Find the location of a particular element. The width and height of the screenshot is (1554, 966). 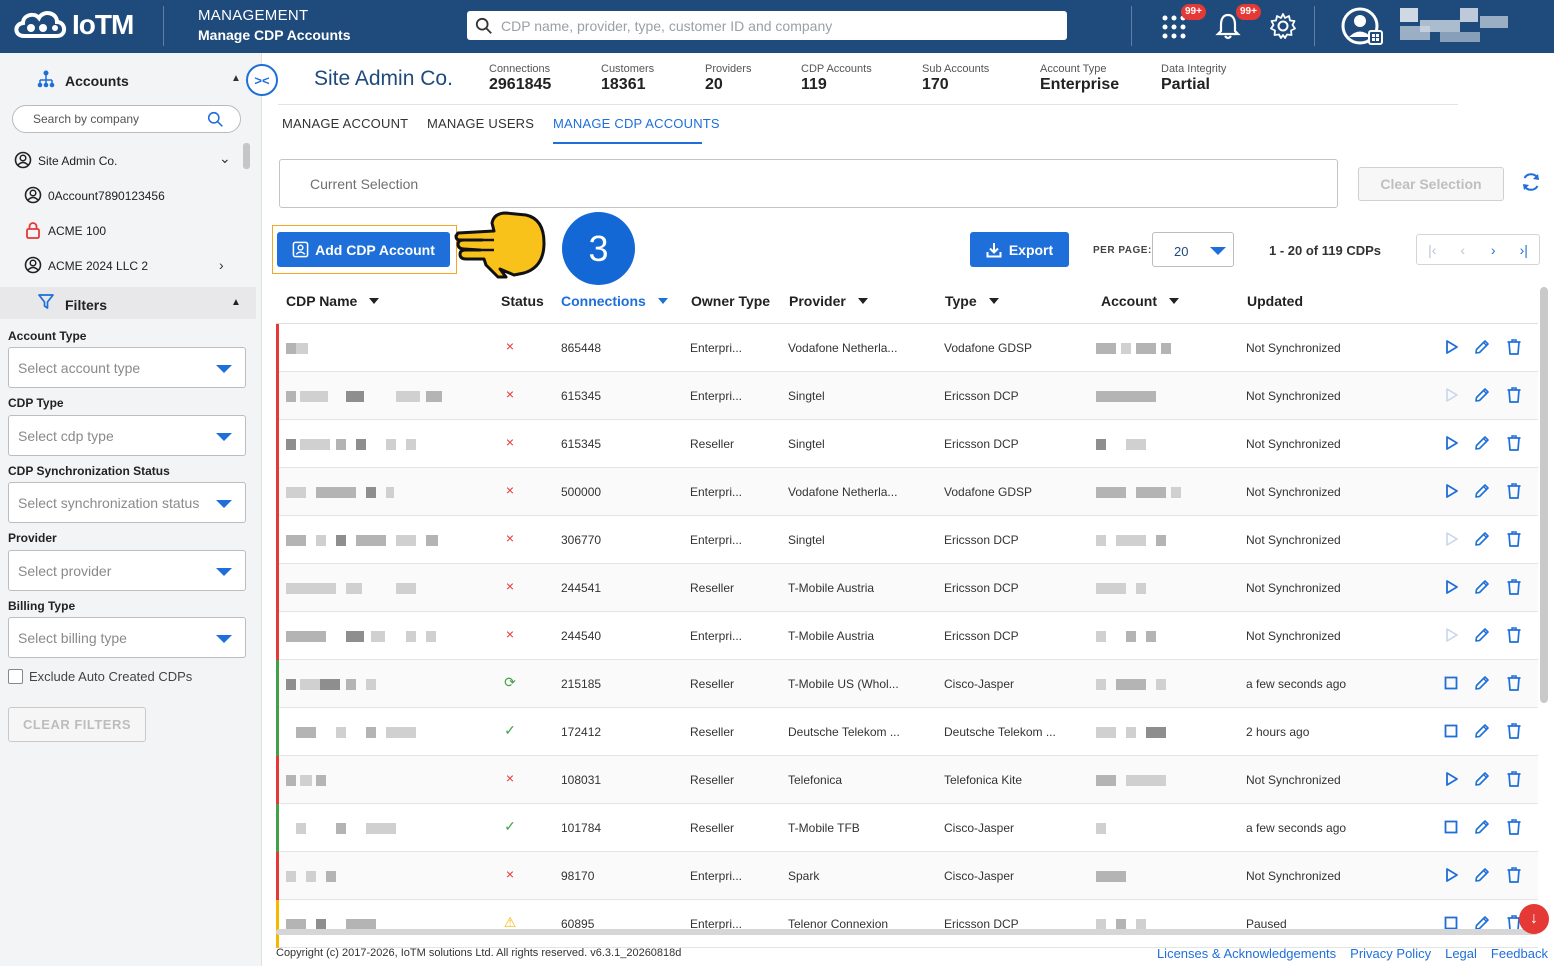

billing-type-select: Select billing type is located at coordinates (127, 637).